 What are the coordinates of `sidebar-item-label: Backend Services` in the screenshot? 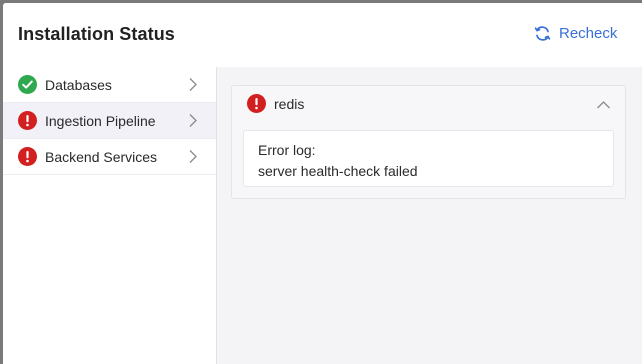 It's located at (101, 157).